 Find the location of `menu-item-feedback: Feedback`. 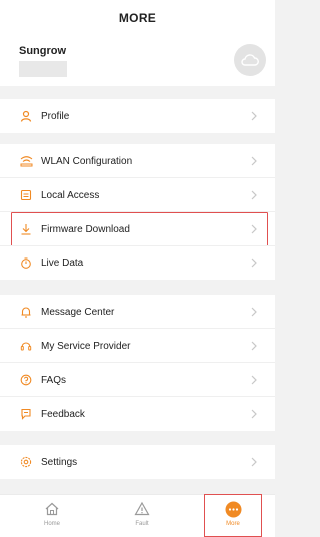

menu-item-feedback: Feedback is located at coordinates (137, 414).